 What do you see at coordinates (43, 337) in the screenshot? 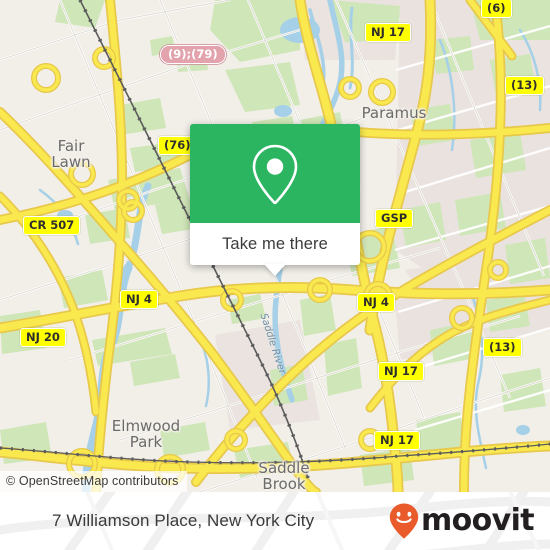
I see `road-shield: NJ 20` at bounding box center [43, 337].